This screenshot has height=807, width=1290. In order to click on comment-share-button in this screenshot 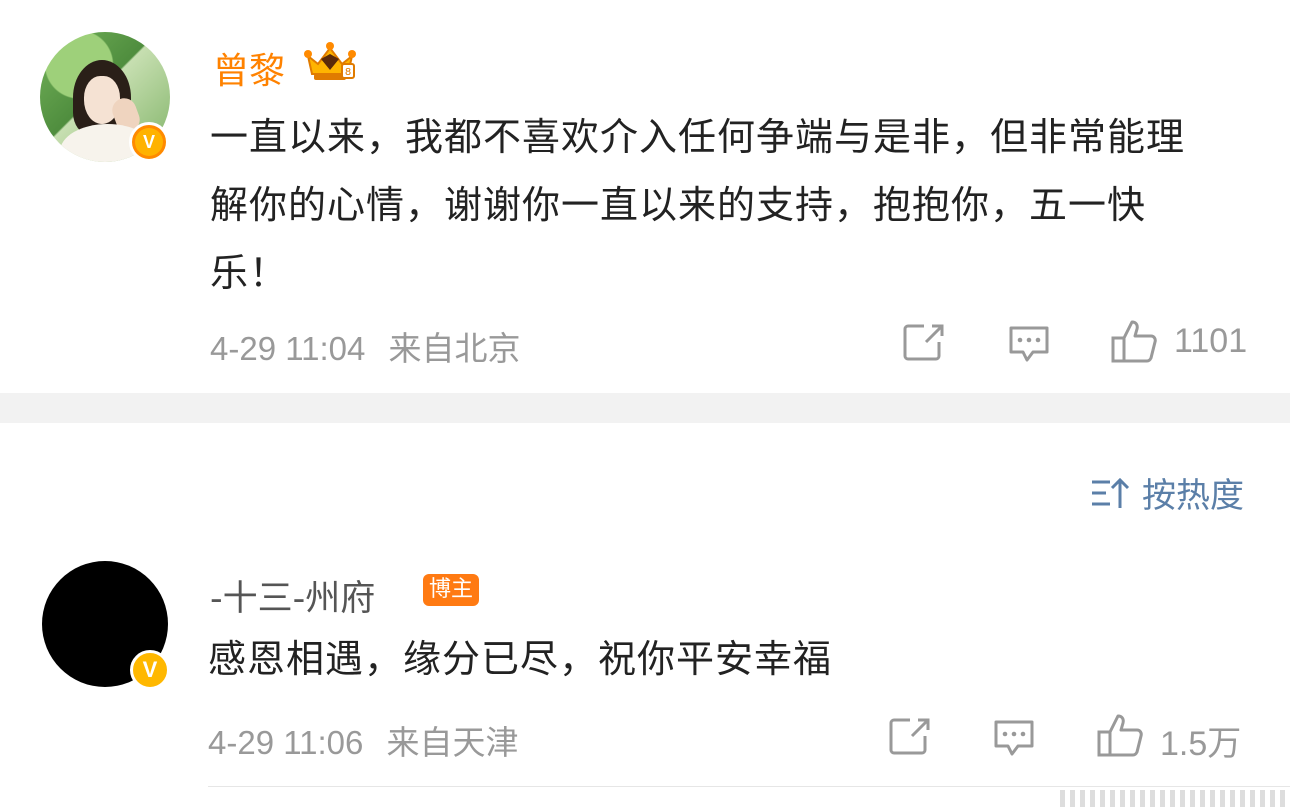, I will do `click(910, 736)`.